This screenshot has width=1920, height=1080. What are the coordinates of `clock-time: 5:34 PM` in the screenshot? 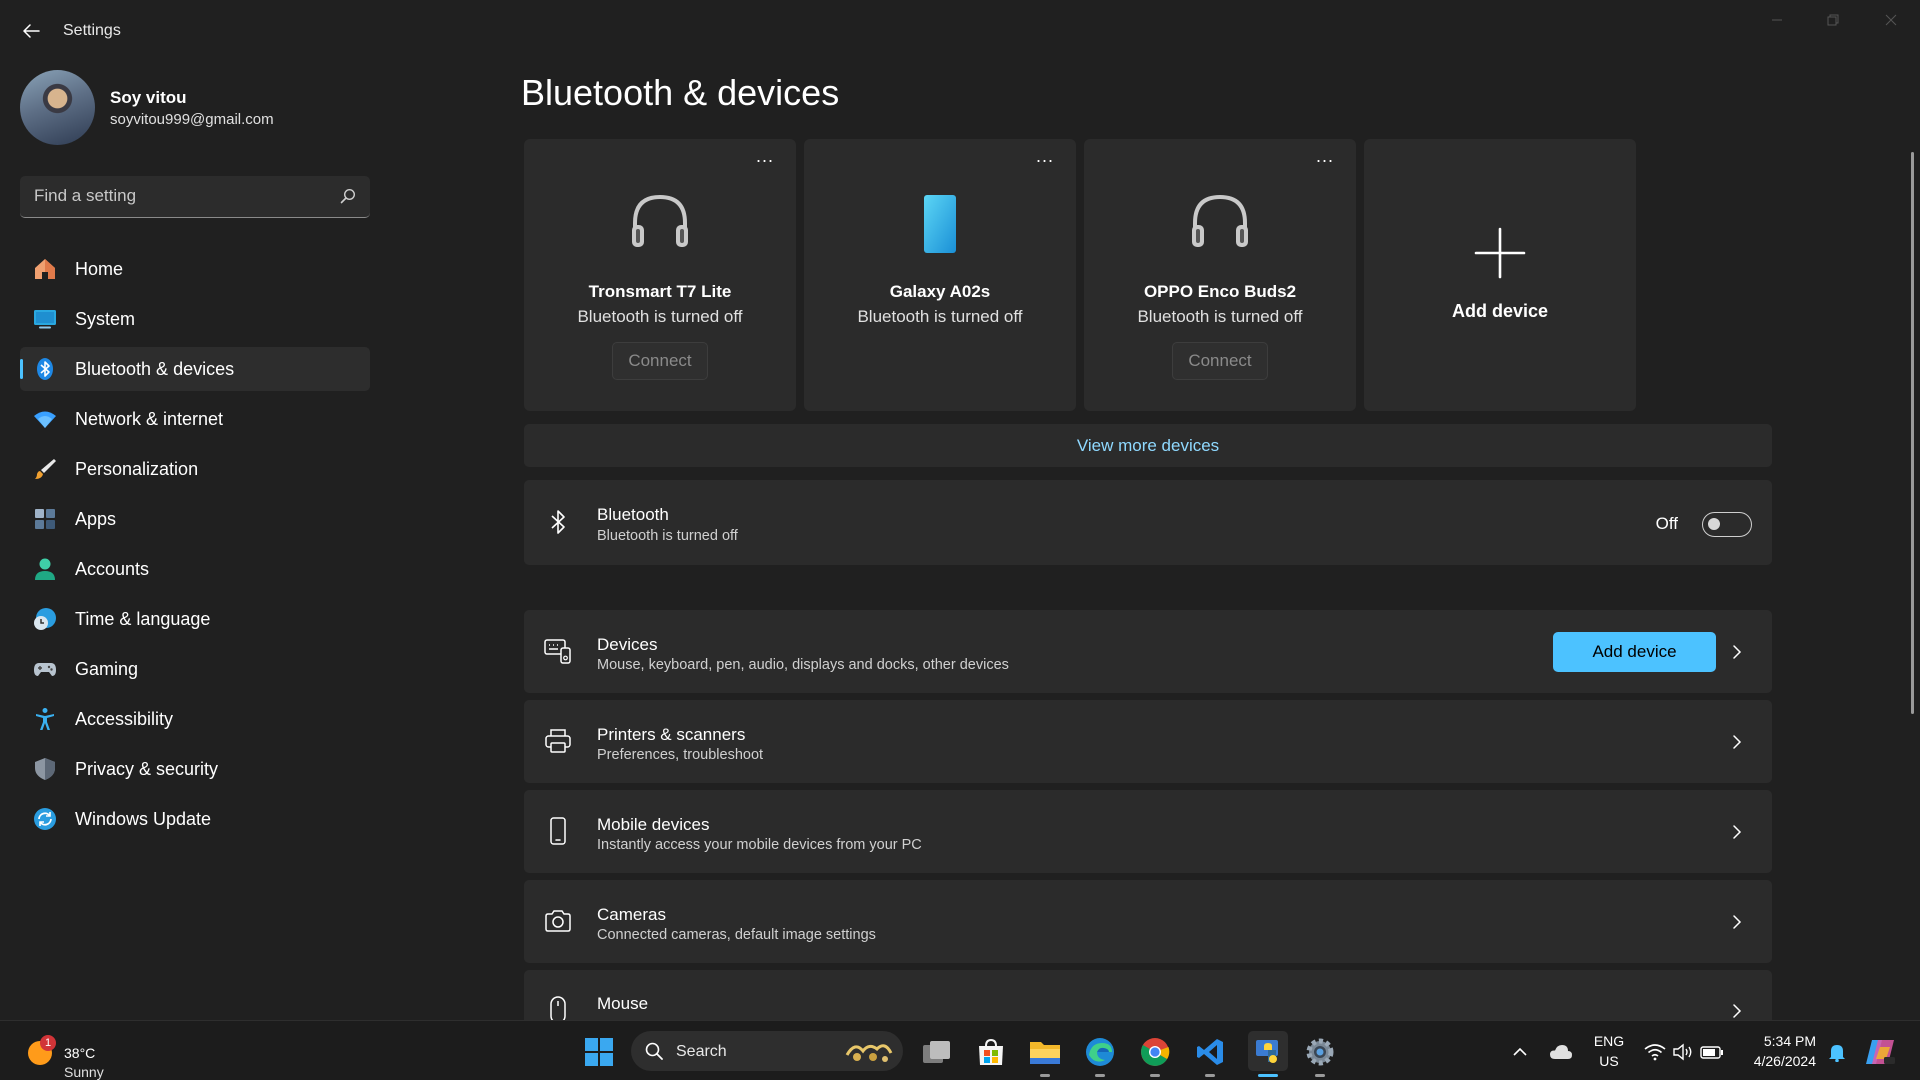 It's located at (1778, 1041).